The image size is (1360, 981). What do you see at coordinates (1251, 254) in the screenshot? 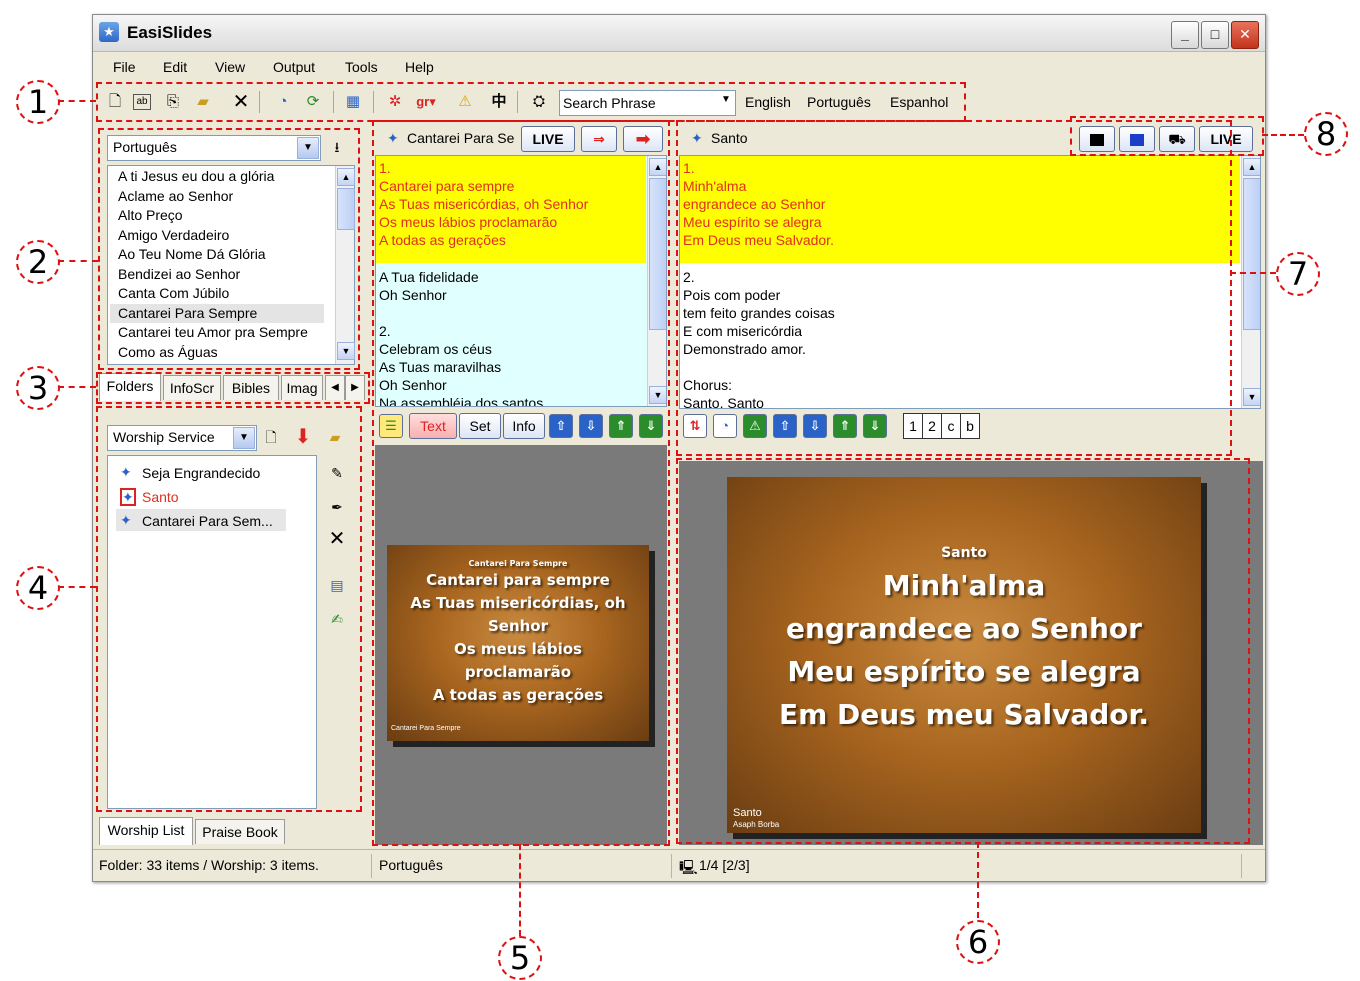
I see `scroll-thumb` at bounding box center [1251, 254].